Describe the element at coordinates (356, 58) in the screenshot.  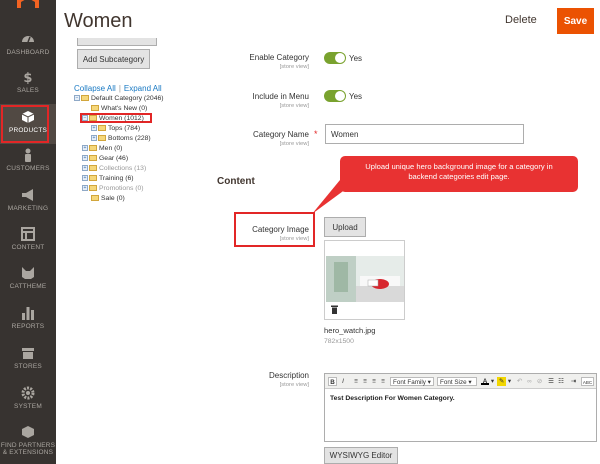
I see `enable-category-value: Yes` at that location.